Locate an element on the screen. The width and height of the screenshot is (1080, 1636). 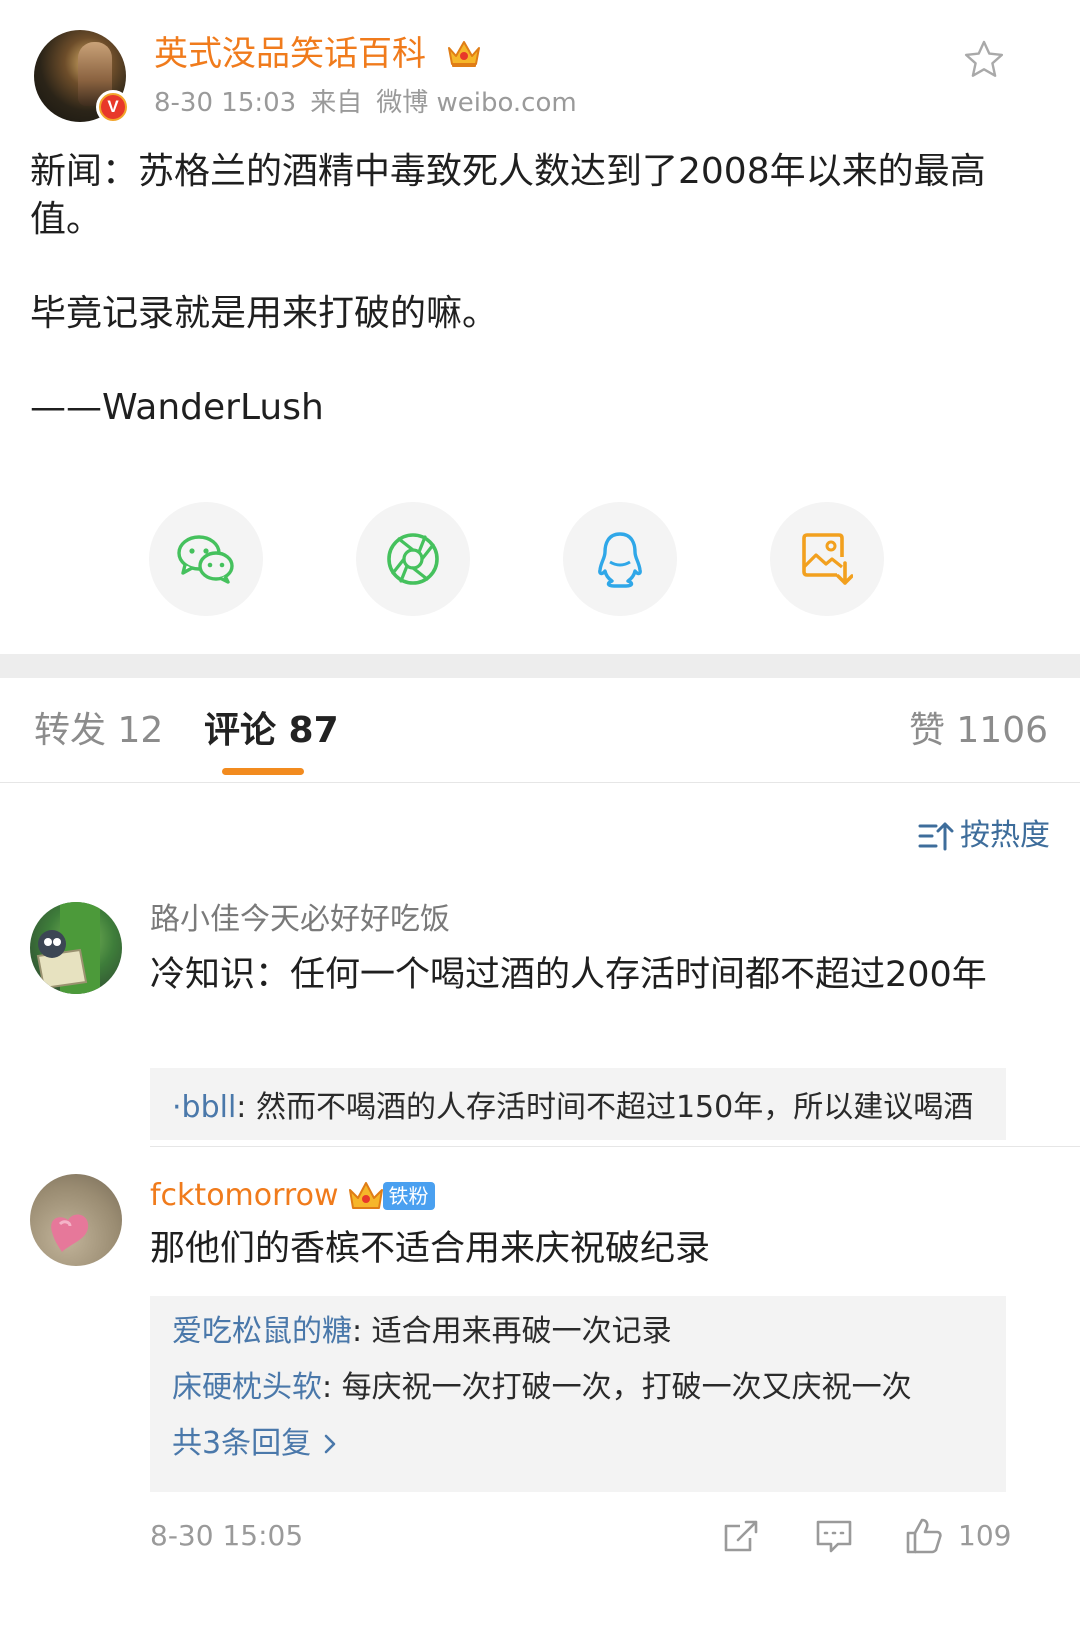
view-more-replies-link: 共3条回复 is located at coordinates (578, 1444).